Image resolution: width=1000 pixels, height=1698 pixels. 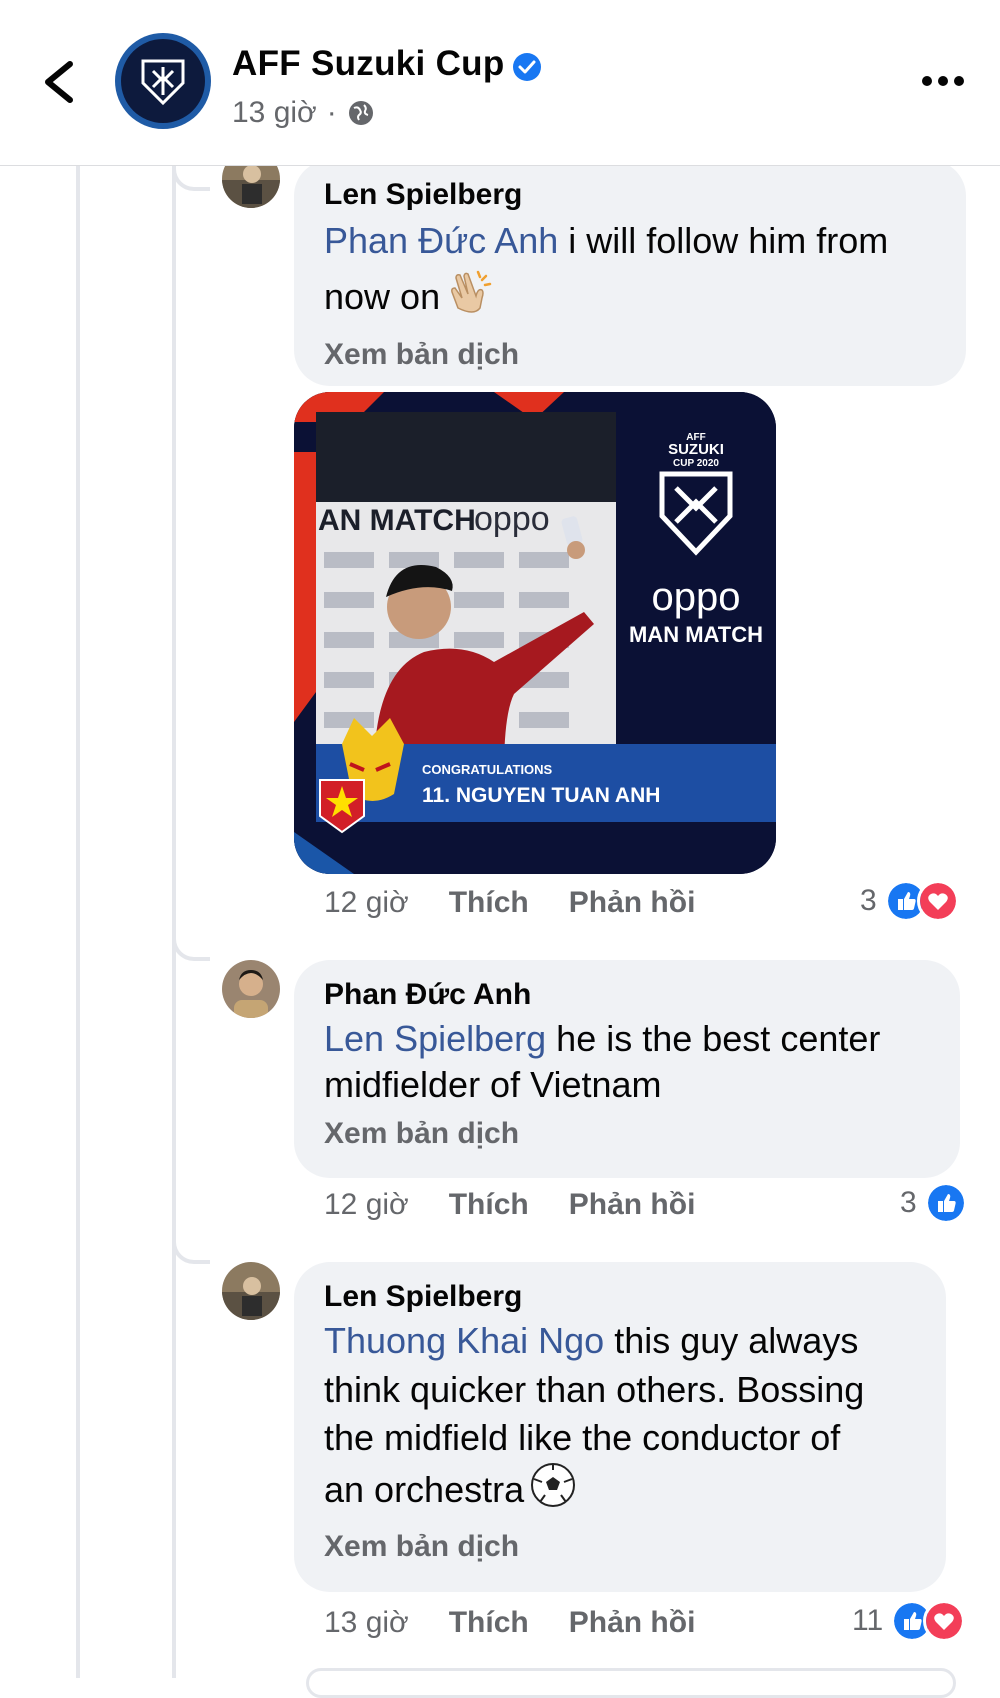 What do you see at coordinates (696, 634) in the screenshot?
I see `motm-label: MAN MATCH` at bounding box center [696, 634].